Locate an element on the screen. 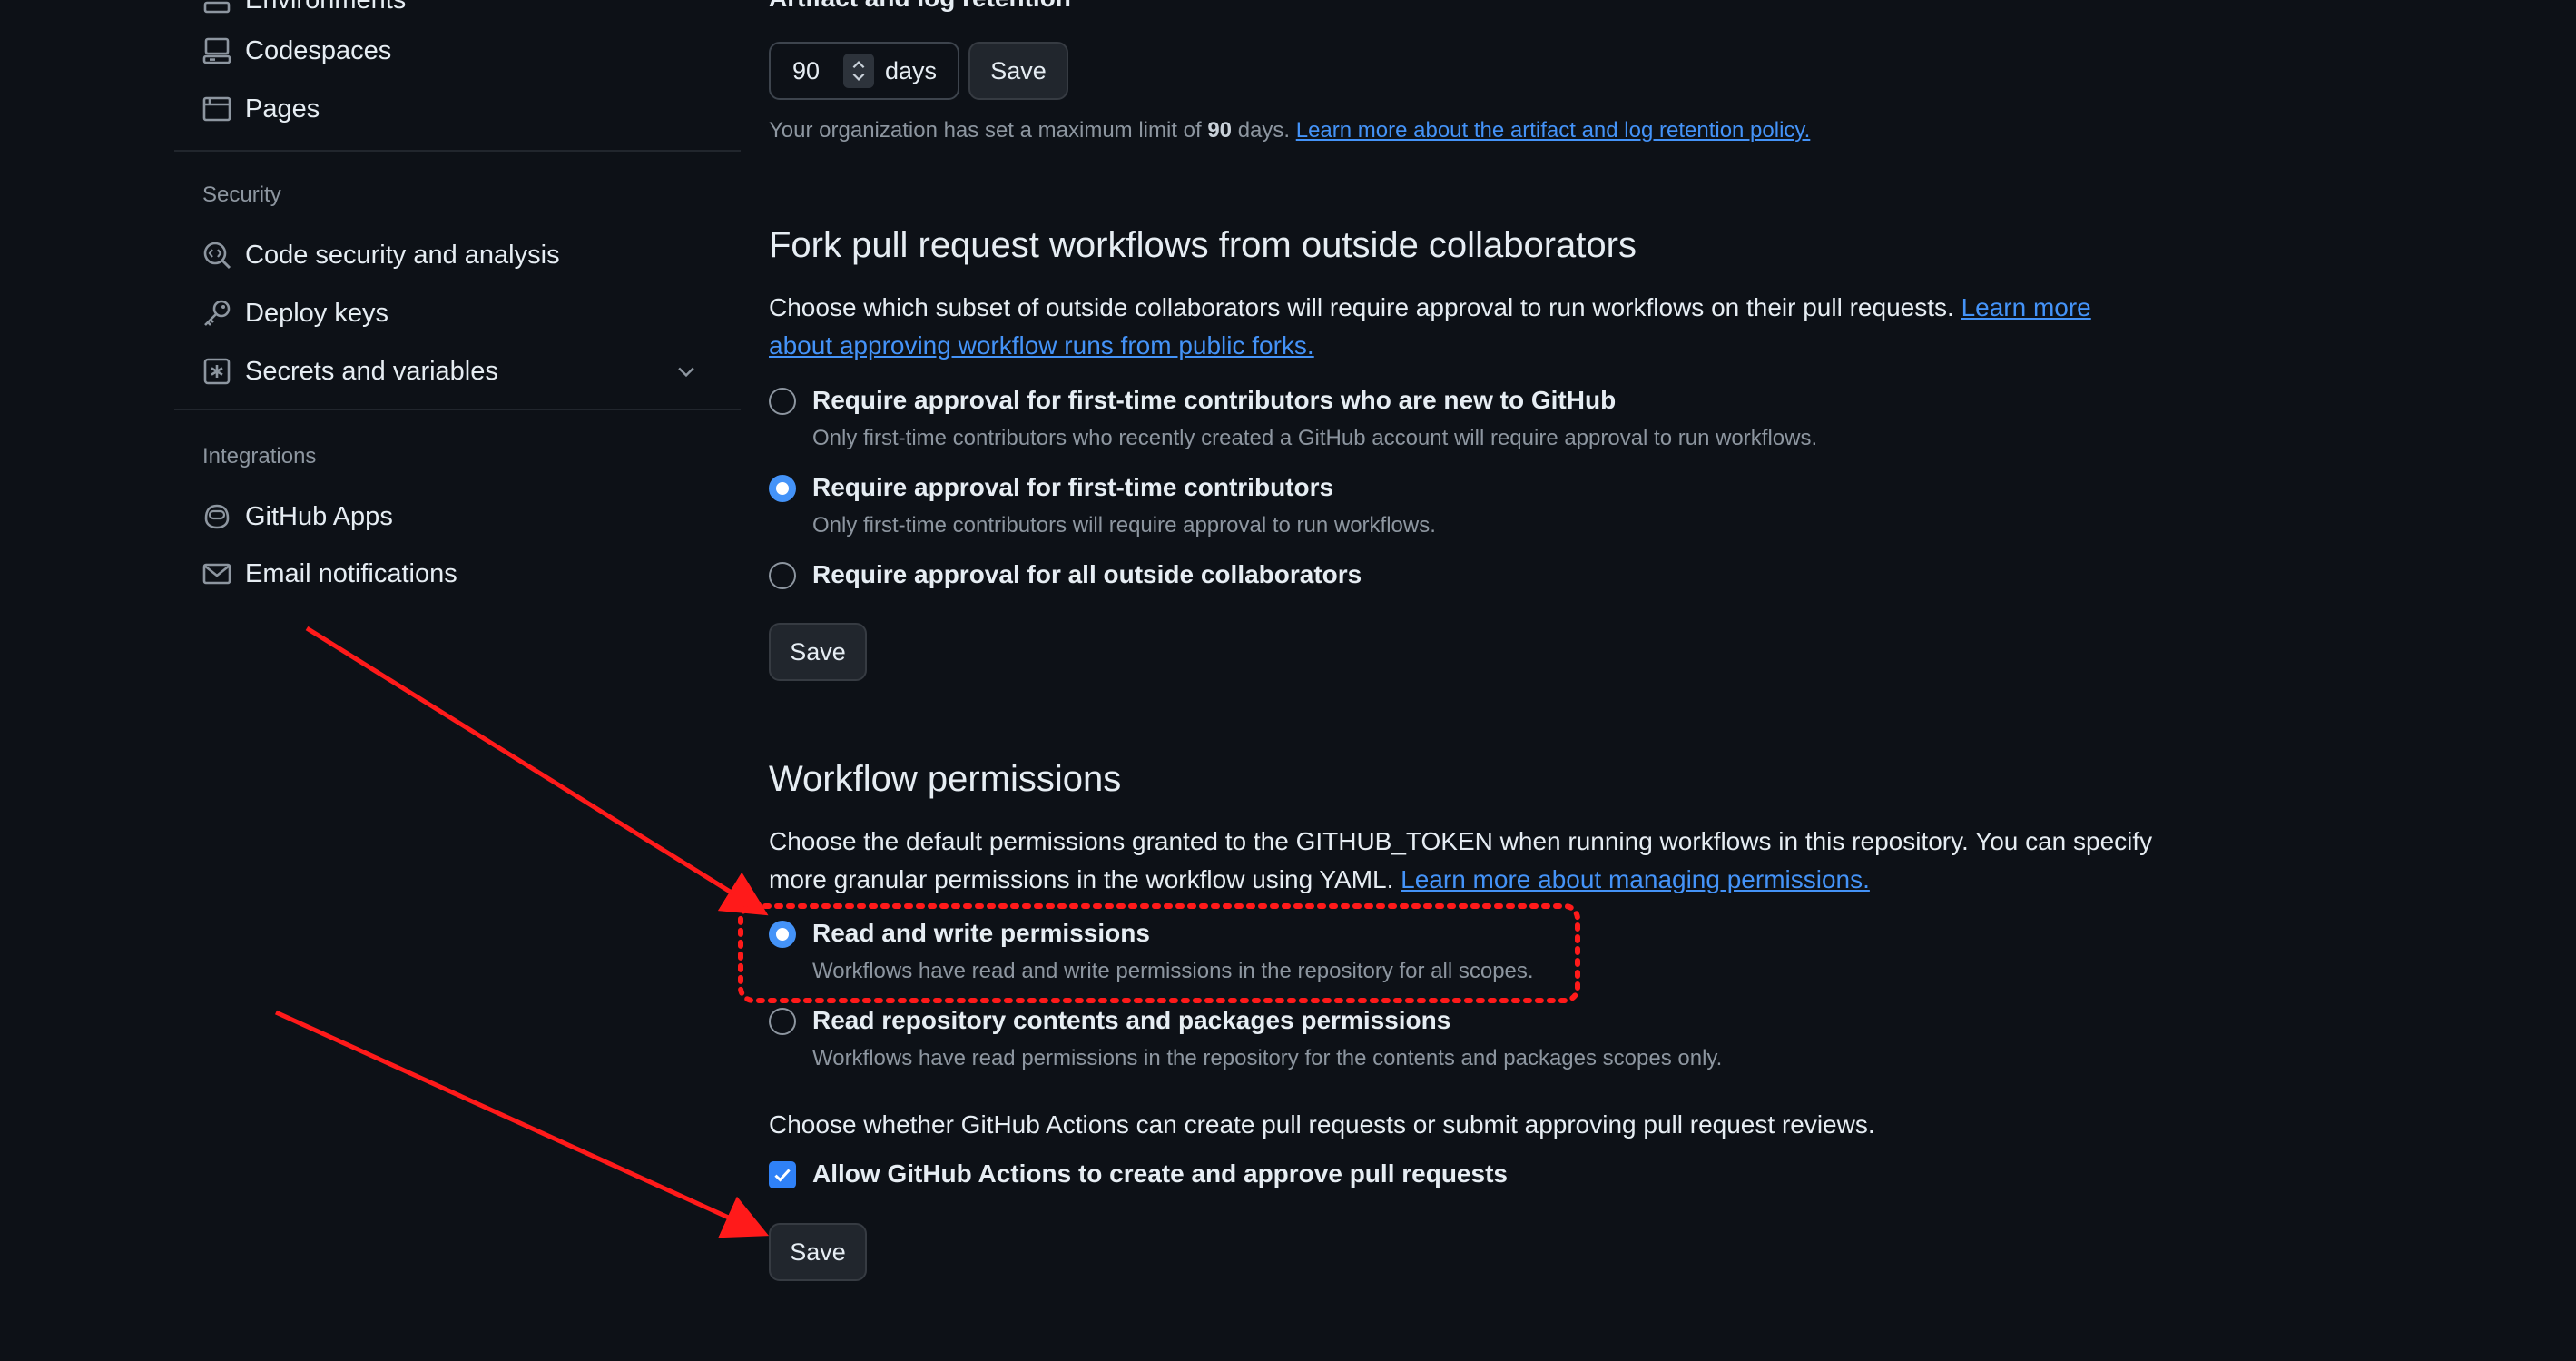  retention-days-value: 90 is located at coordinates (806, 70).